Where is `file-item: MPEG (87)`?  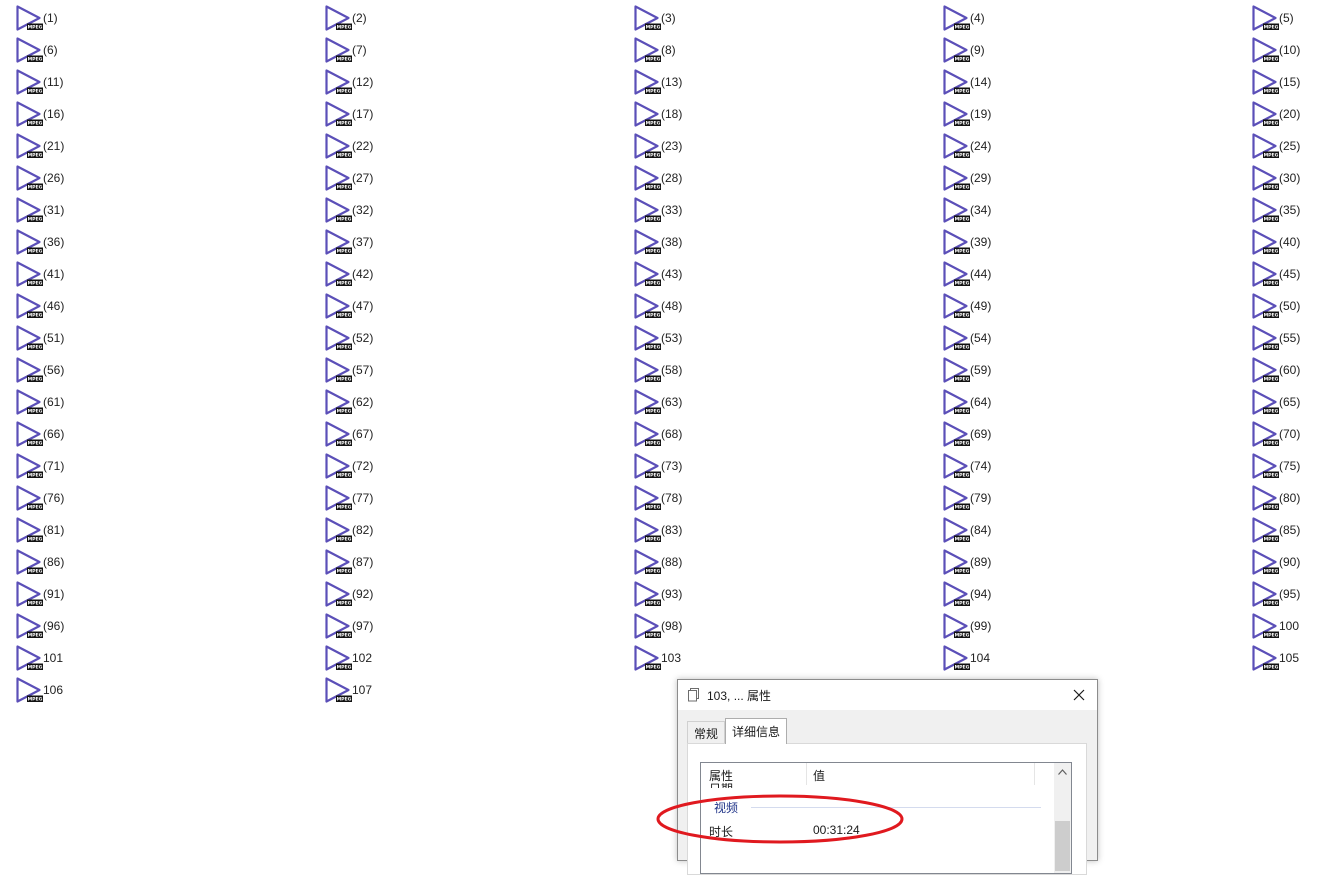
file-item: MPEG (87) is located at coordinates (449, 562).